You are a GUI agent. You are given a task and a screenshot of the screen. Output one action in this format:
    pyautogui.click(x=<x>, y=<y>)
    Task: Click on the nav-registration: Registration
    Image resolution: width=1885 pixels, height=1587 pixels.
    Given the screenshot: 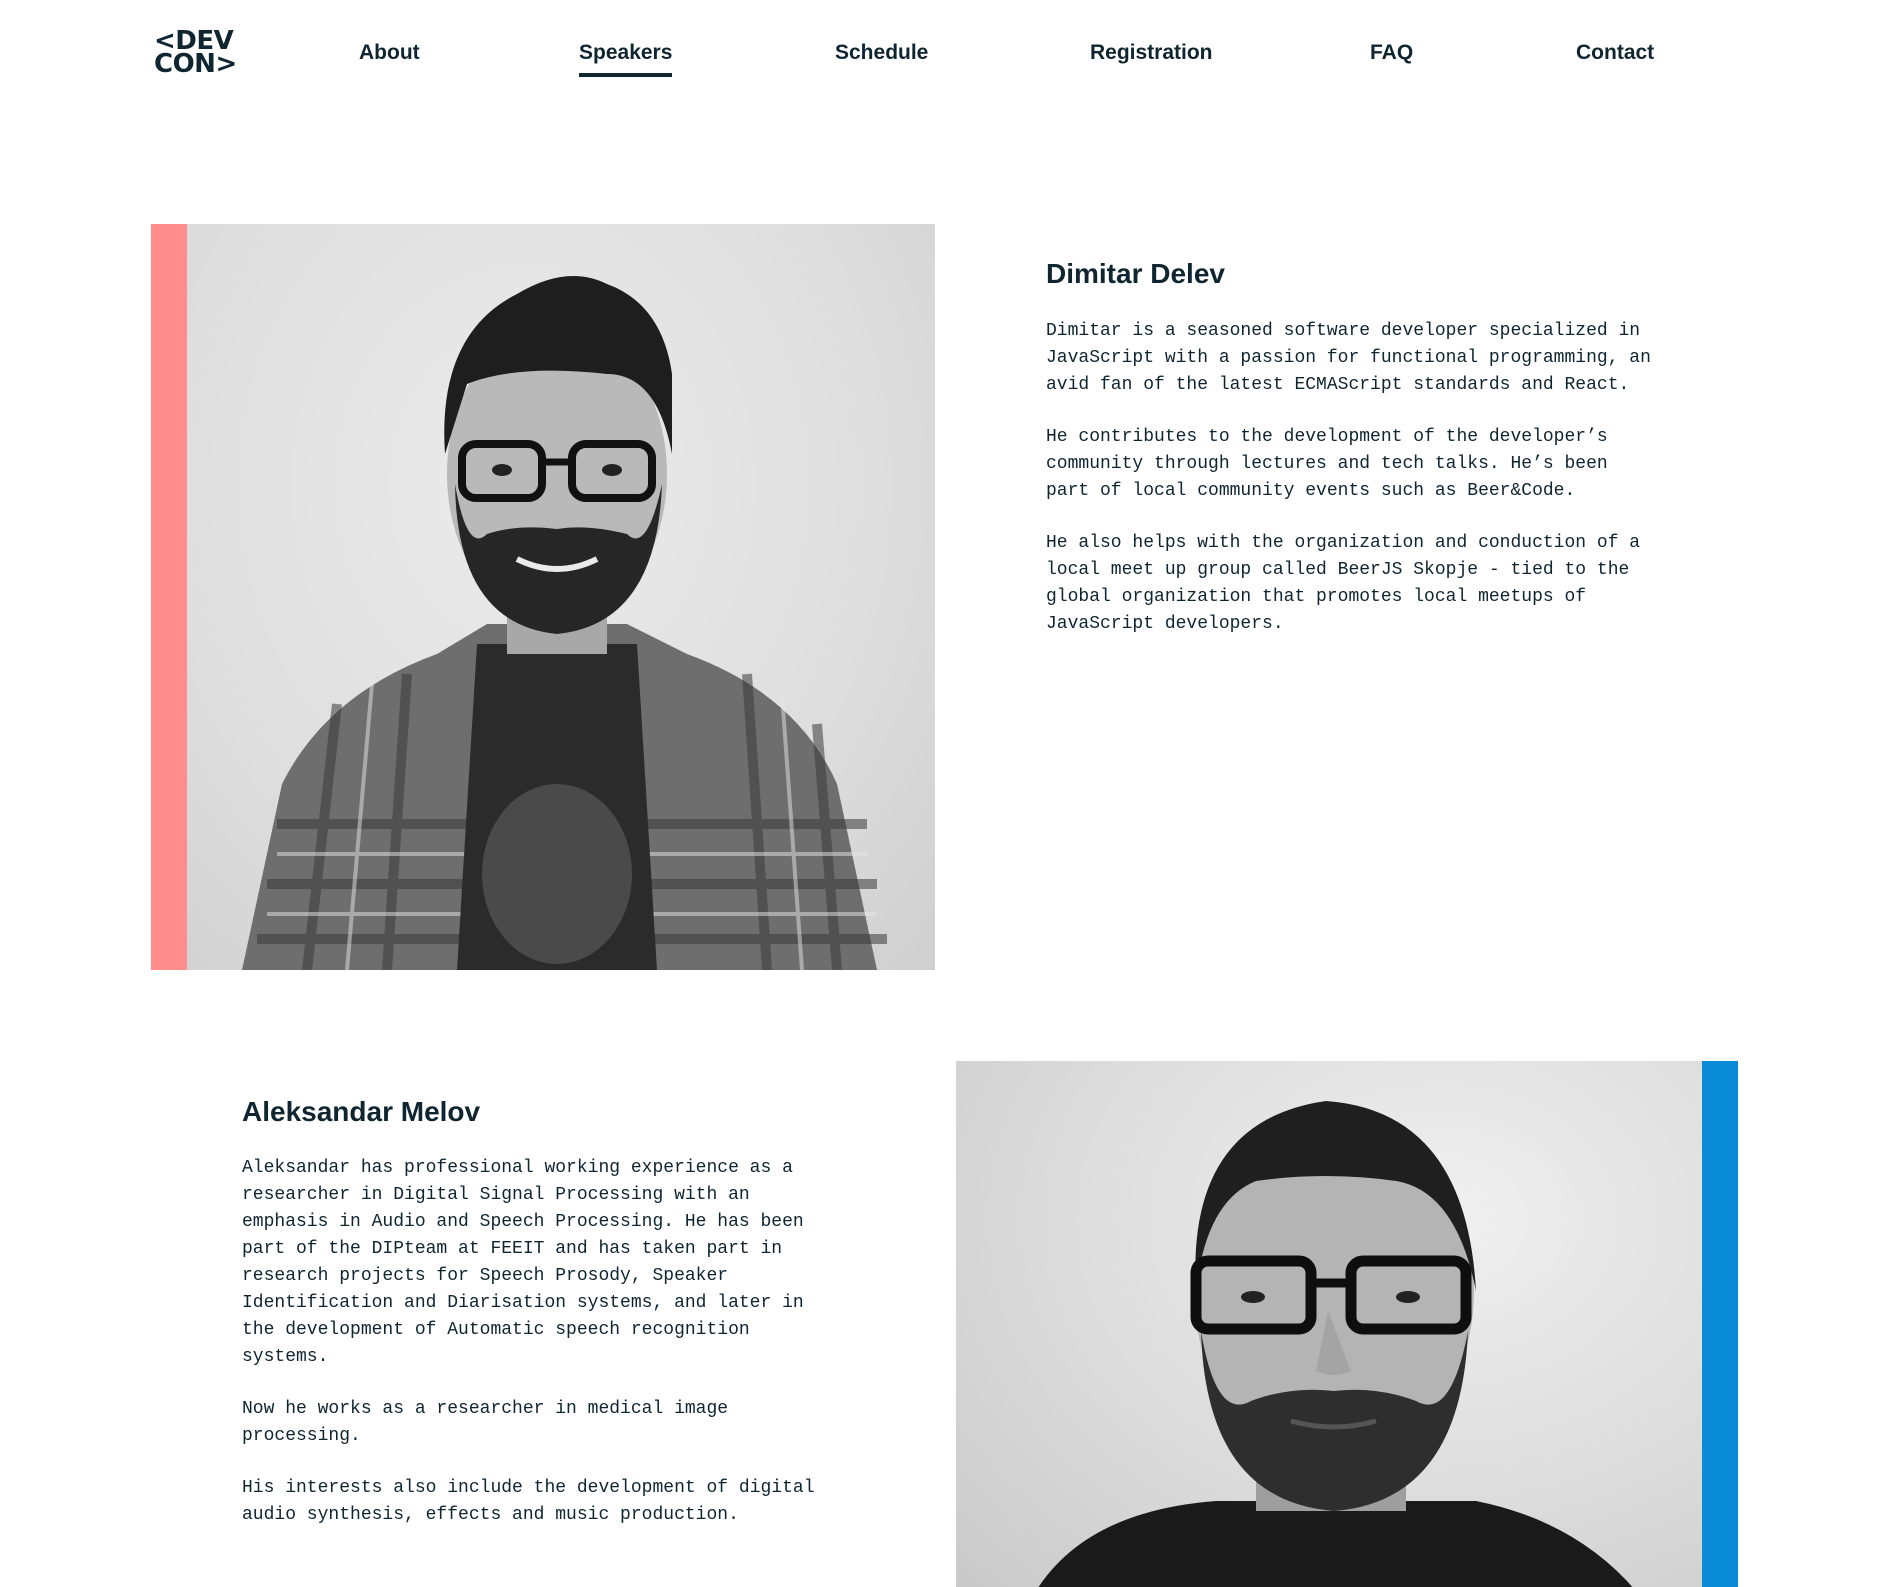 What is the action you would take?
    pyautogui.click(x=1151, y=53)
    